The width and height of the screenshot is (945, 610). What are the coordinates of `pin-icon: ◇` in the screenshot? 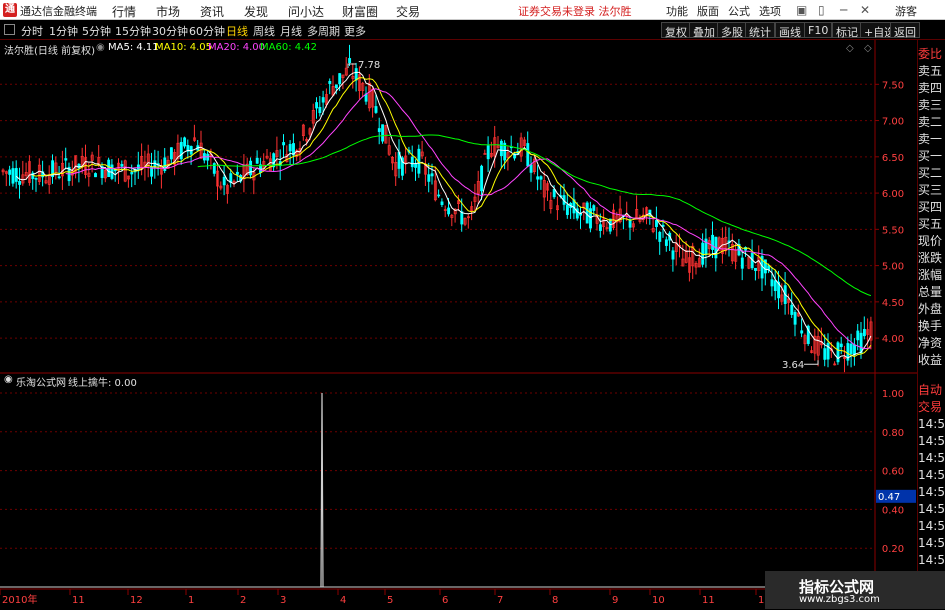 It's located at (850, 48).